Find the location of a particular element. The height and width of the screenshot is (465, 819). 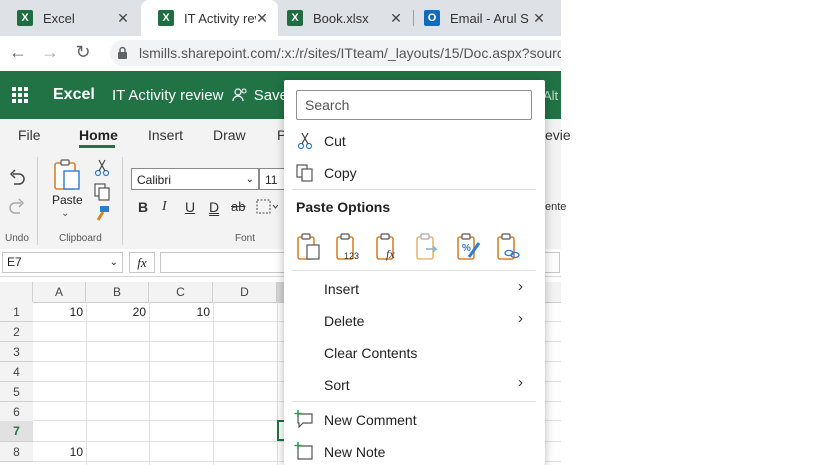

row-header-8: 8 is located at coordinates (16, 452).